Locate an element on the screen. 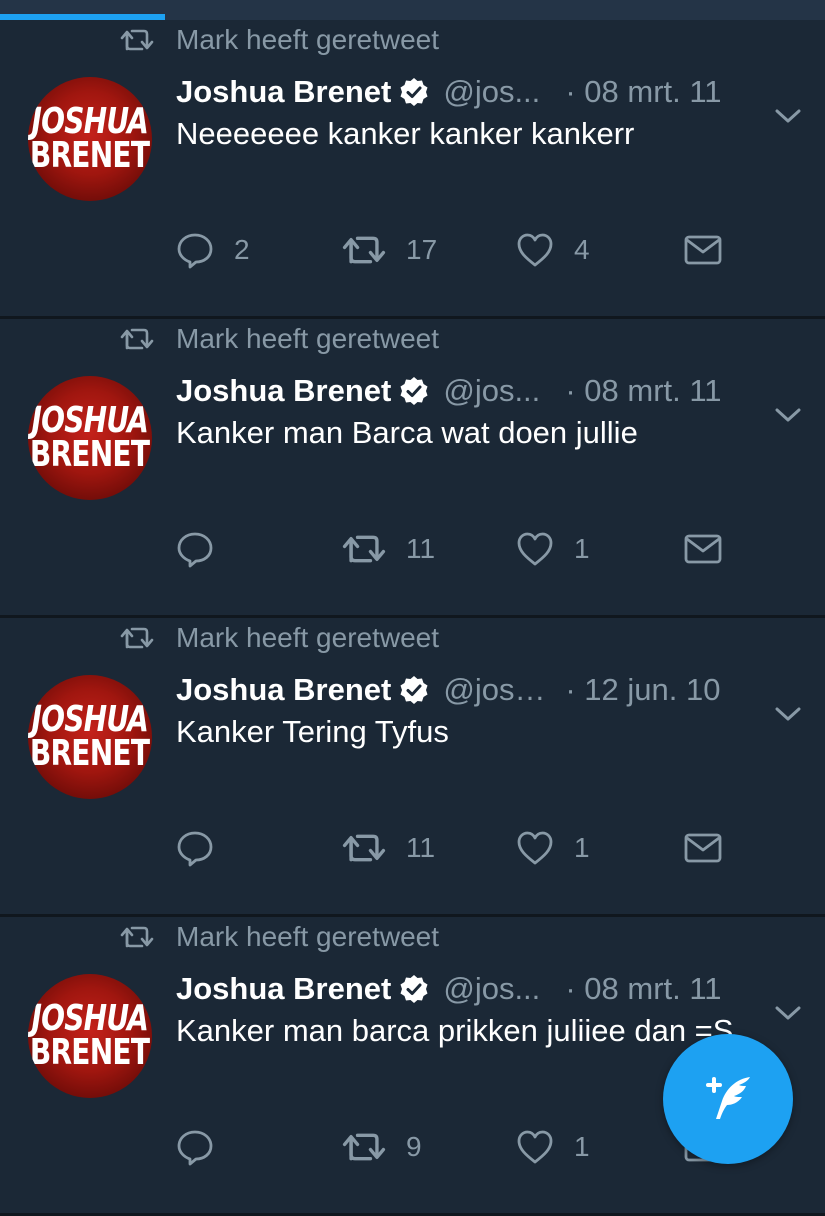 The image size is (825, 1216). tweet-header: Joshua Brenet @josh... · 12 jun. 10 is located at coordinates (491, 690).